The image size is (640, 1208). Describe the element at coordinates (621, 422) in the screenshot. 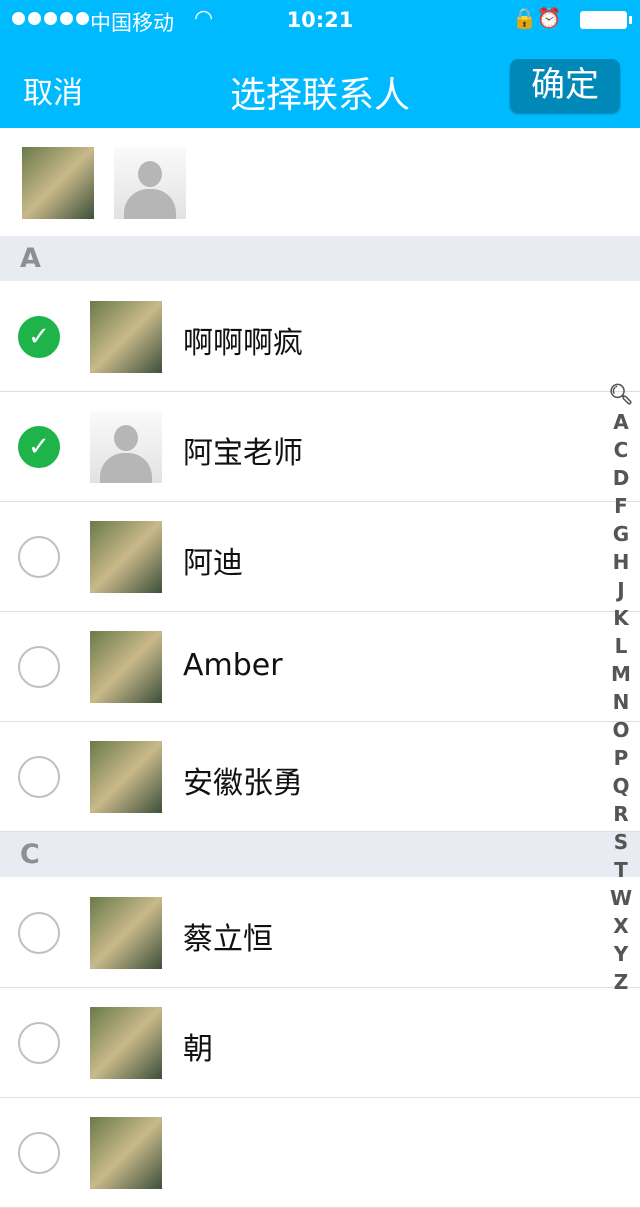

I see `index-letter: A` at that location.